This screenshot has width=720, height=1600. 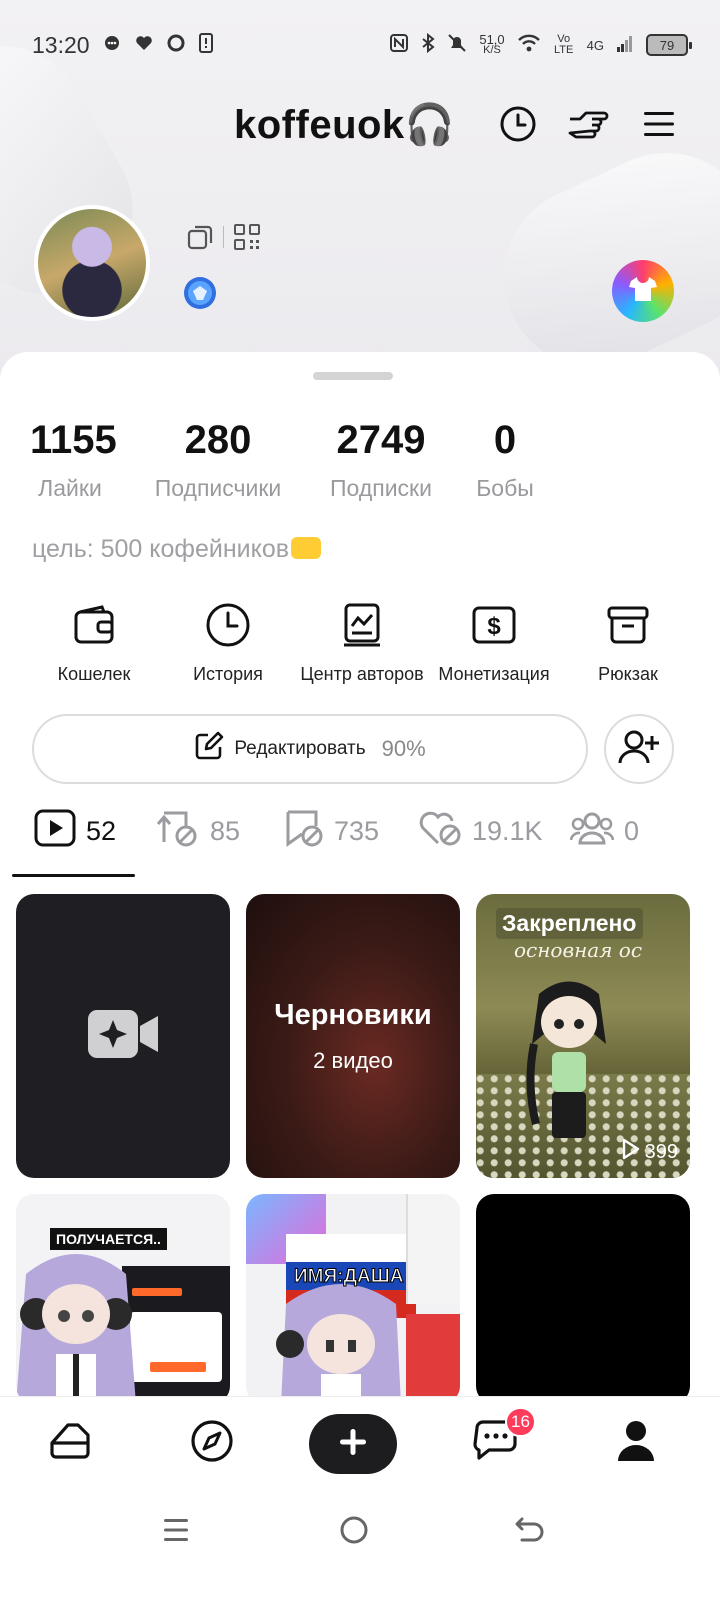 What do you see at coordinates (583, 1036) in the screenshot?
I see `pinned-video-tile: Закреплено основная ос 399` at bounding box center [583, 1036].